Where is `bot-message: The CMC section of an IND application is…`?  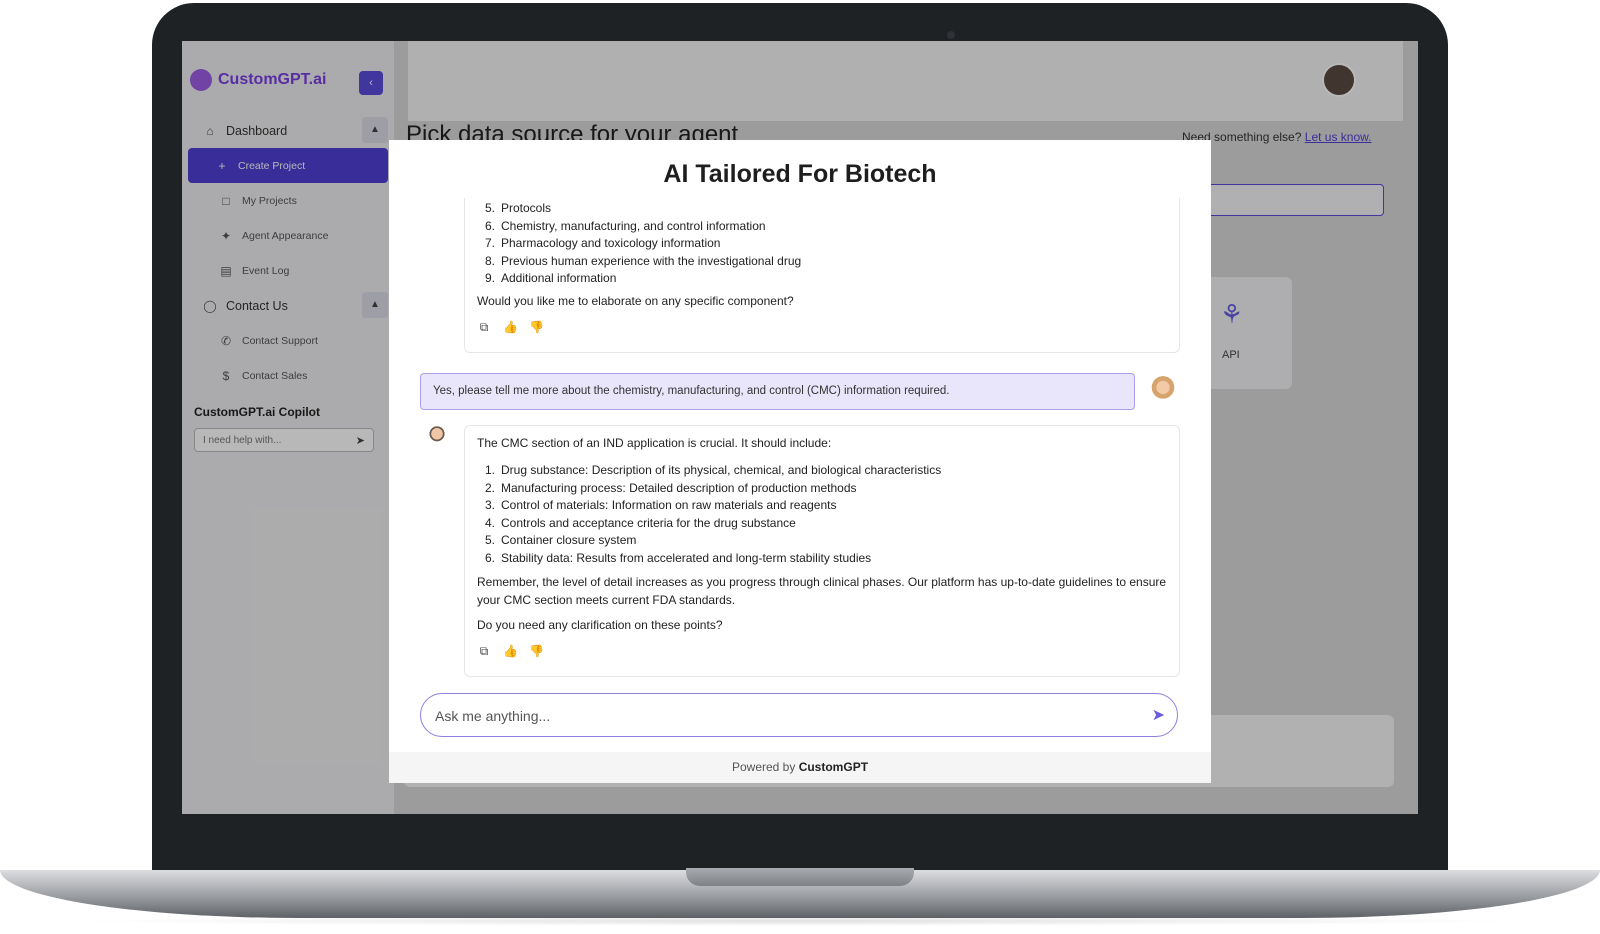
bot-message: The CMC section of an IND application is… is located at coordinates (822, 551).